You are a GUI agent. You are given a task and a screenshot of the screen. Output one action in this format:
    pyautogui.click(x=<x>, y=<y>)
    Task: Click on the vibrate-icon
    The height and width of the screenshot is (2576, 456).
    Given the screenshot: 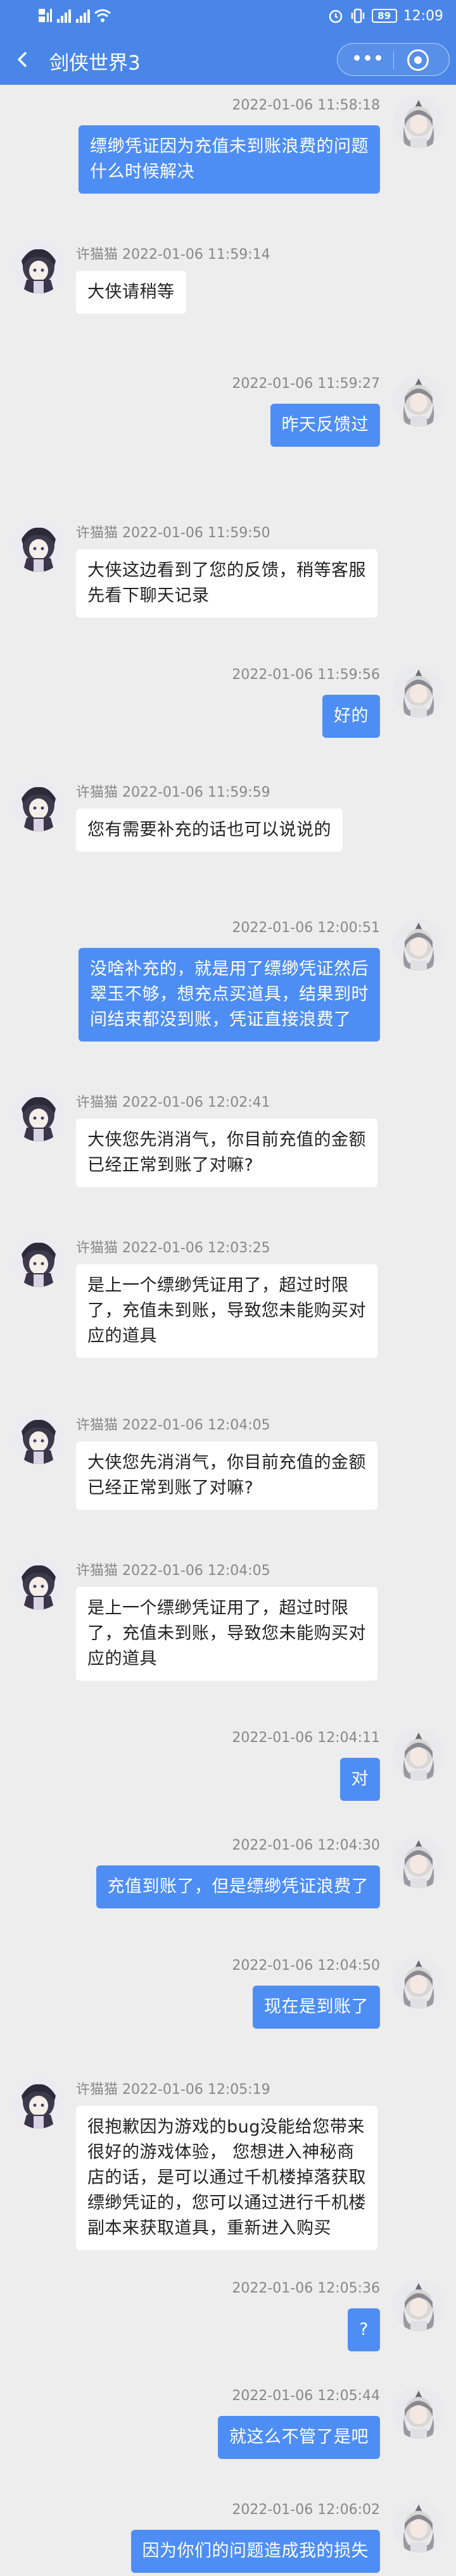 What is the action you would take?
    pyautogui.click(x=357, y=15)
    